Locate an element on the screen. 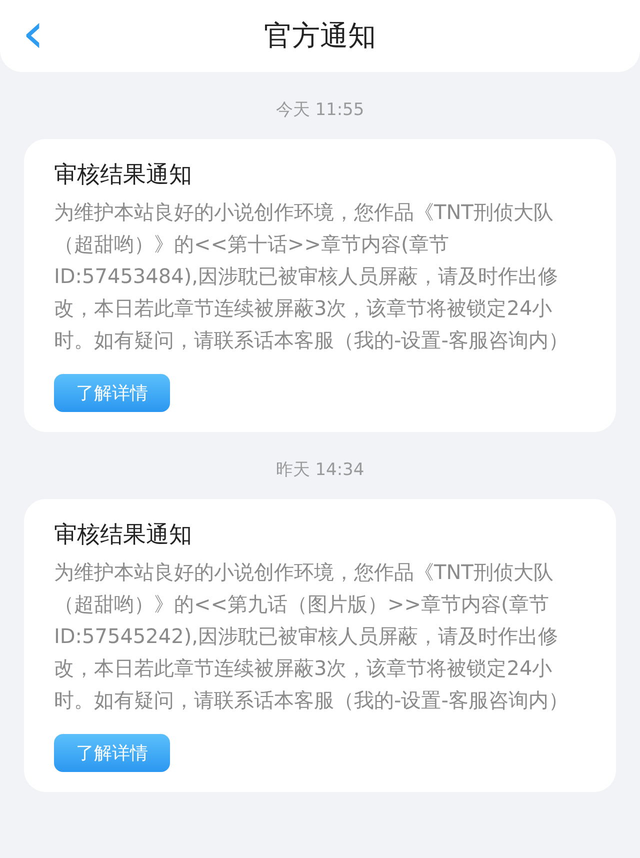 The height and width of the screenshot is (858, 640). message-time: 今天 11:55 is located at coordinates (320, 110).